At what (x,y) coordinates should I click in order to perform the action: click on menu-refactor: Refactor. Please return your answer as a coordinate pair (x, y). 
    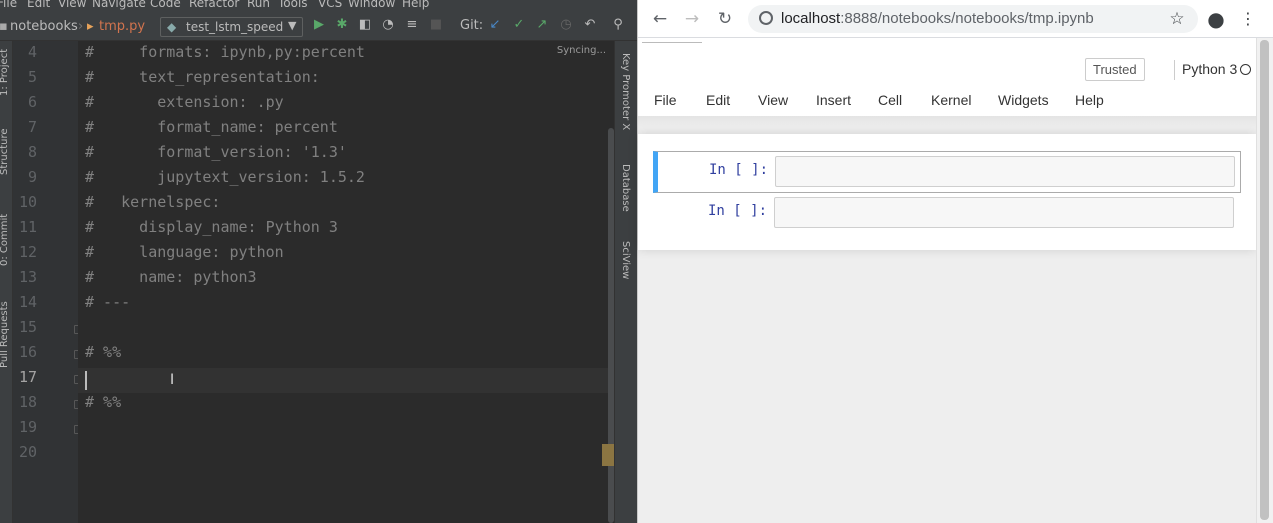
    Looking at the image, I should click on (214, 5).